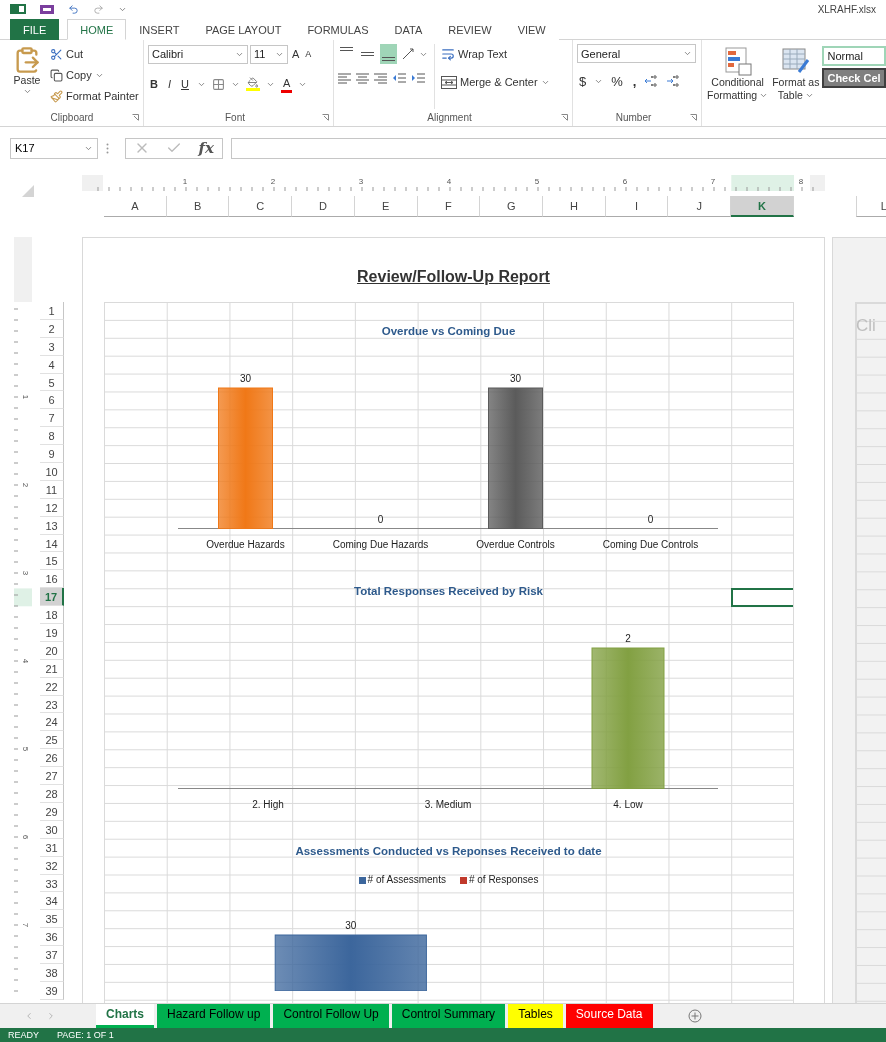 The image size is (886, 1042). Describe the element at coordinates (558, 148) in the screenshot. I see `formula-field` at that location.